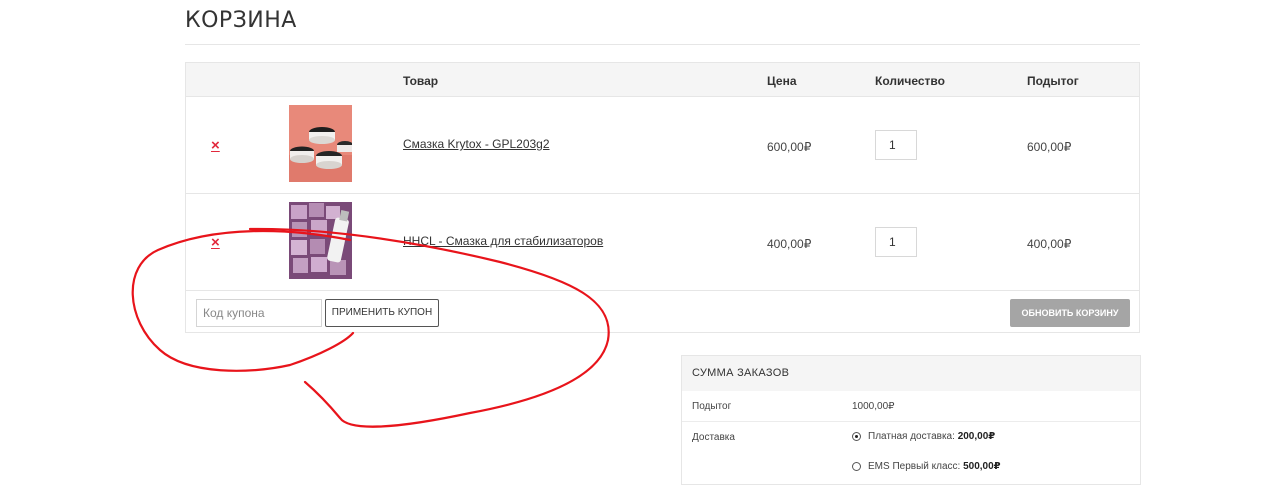 The height and width of the screenshot is (485, 1280). I want to click on shipping-option-price: 500,00₽, so click(982, 466).